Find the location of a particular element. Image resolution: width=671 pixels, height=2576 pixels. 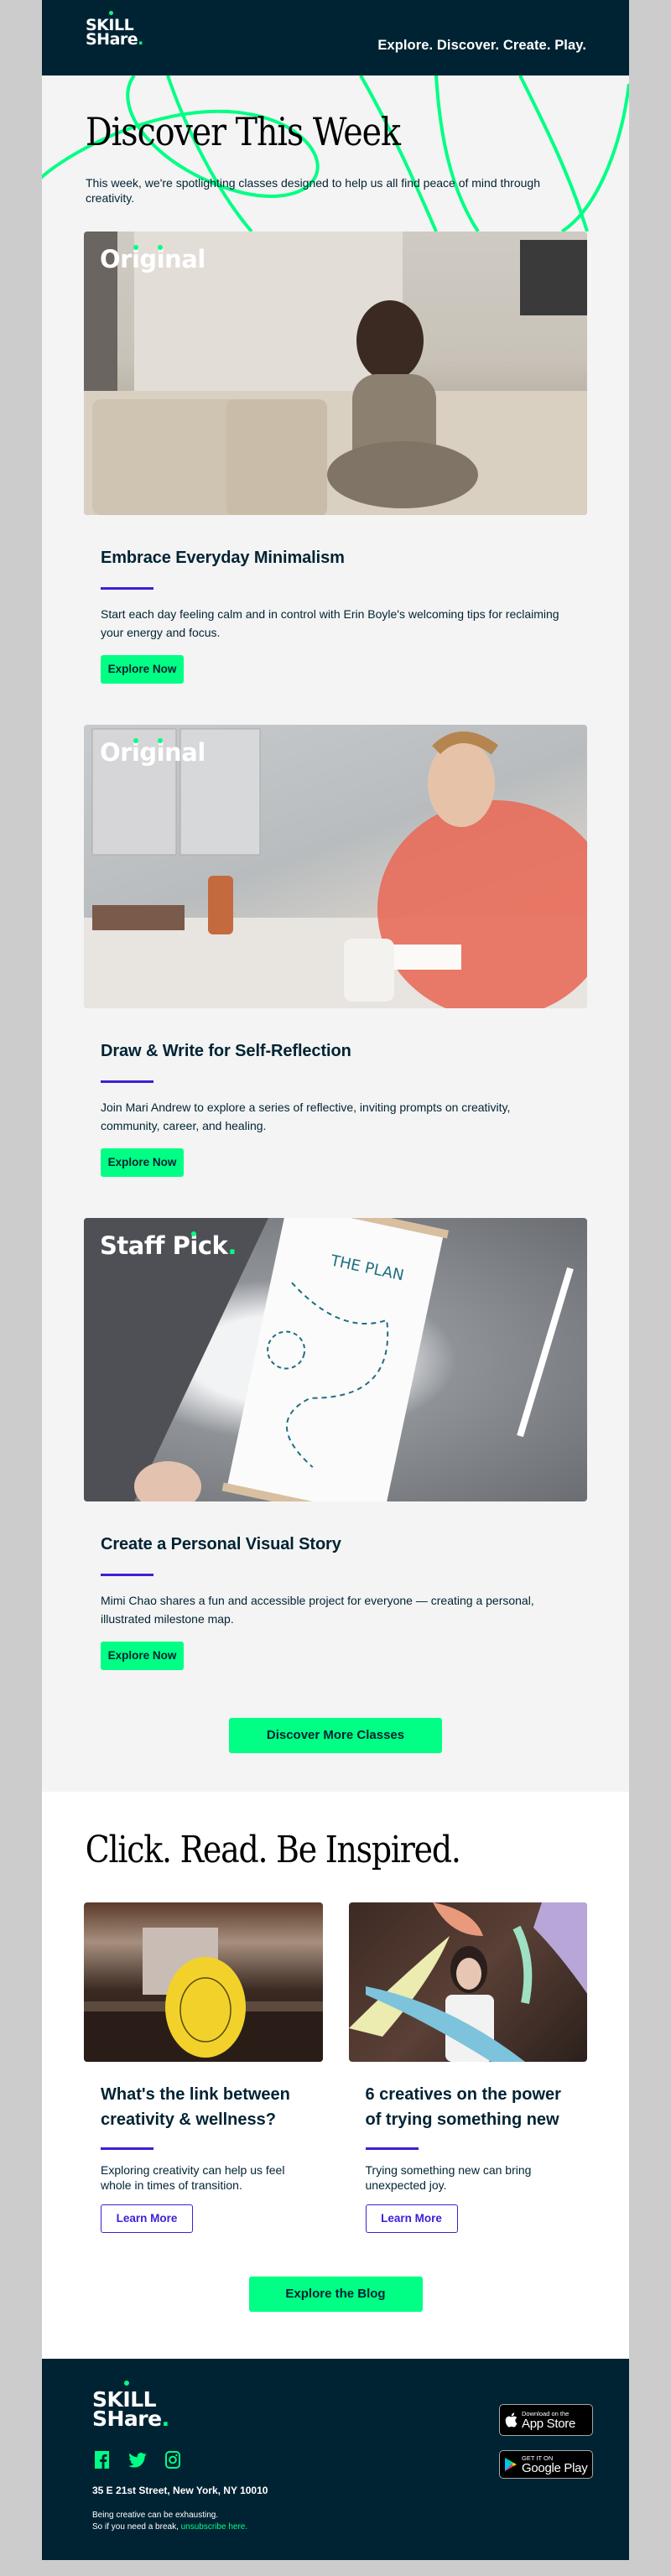

social-links is located at coordinates (137, 2459).